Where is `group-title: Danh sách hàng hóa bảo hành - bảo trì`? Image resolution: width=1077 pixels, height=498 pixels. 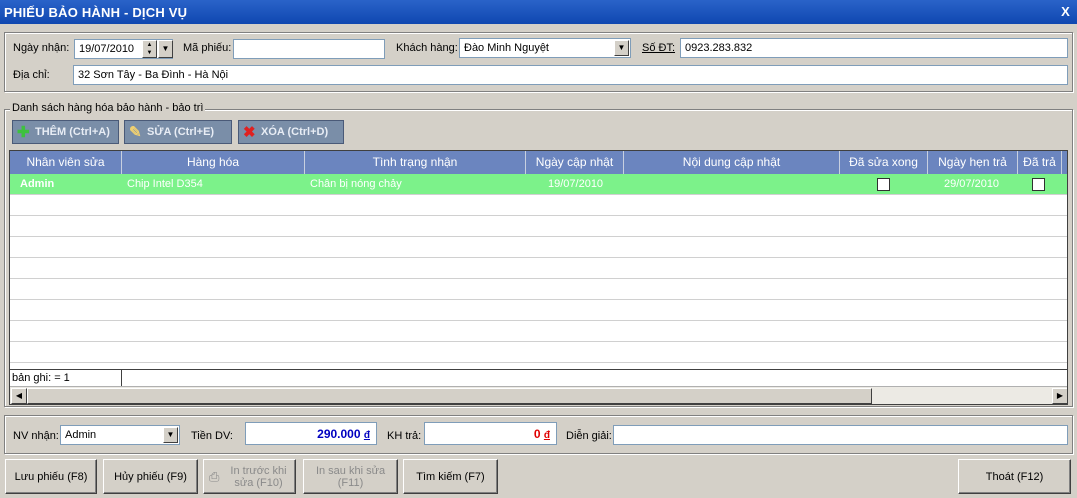 group-title: Danh sách hàng hóa bảo hành - bảo trì is located at coordinates (108, 108).